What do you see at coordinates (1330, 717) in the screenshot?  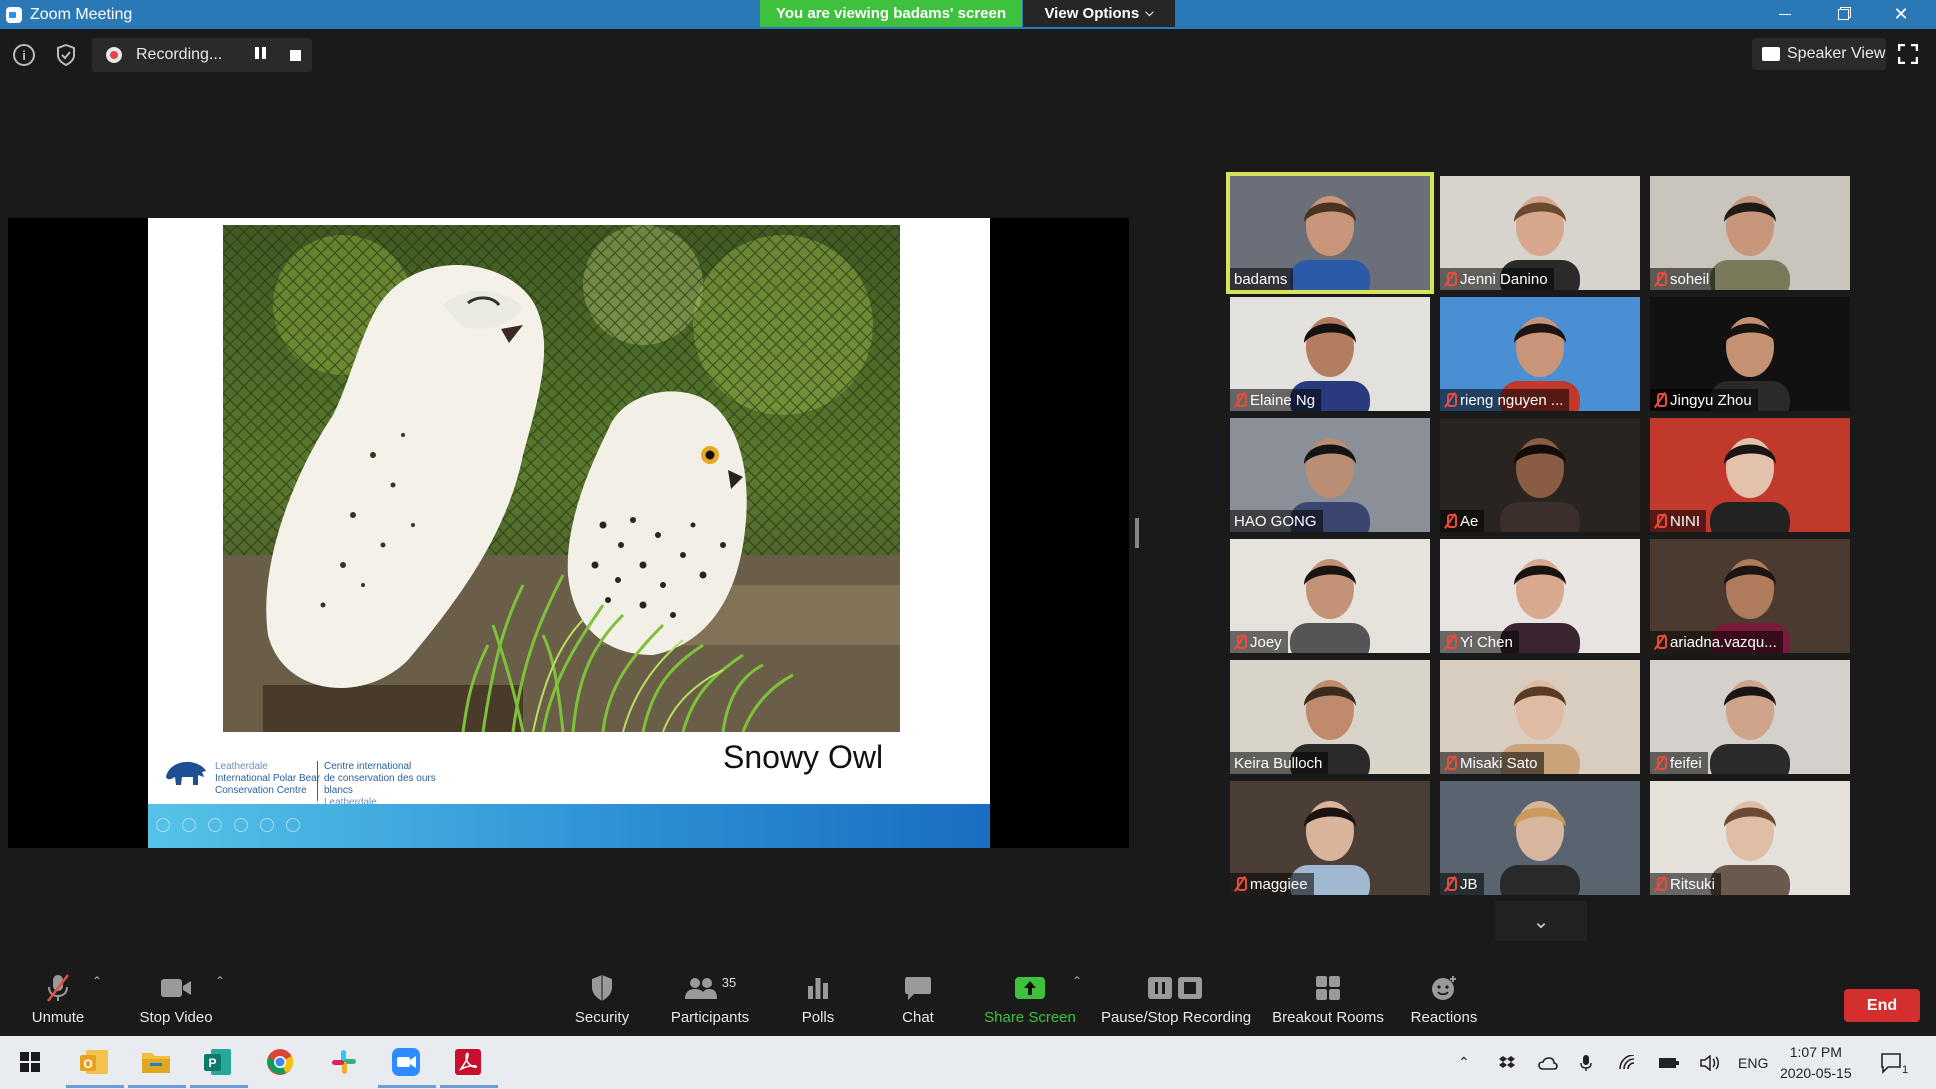 I see `participant-tile: Keira Bulloch` at bounding box center [1330, 717].